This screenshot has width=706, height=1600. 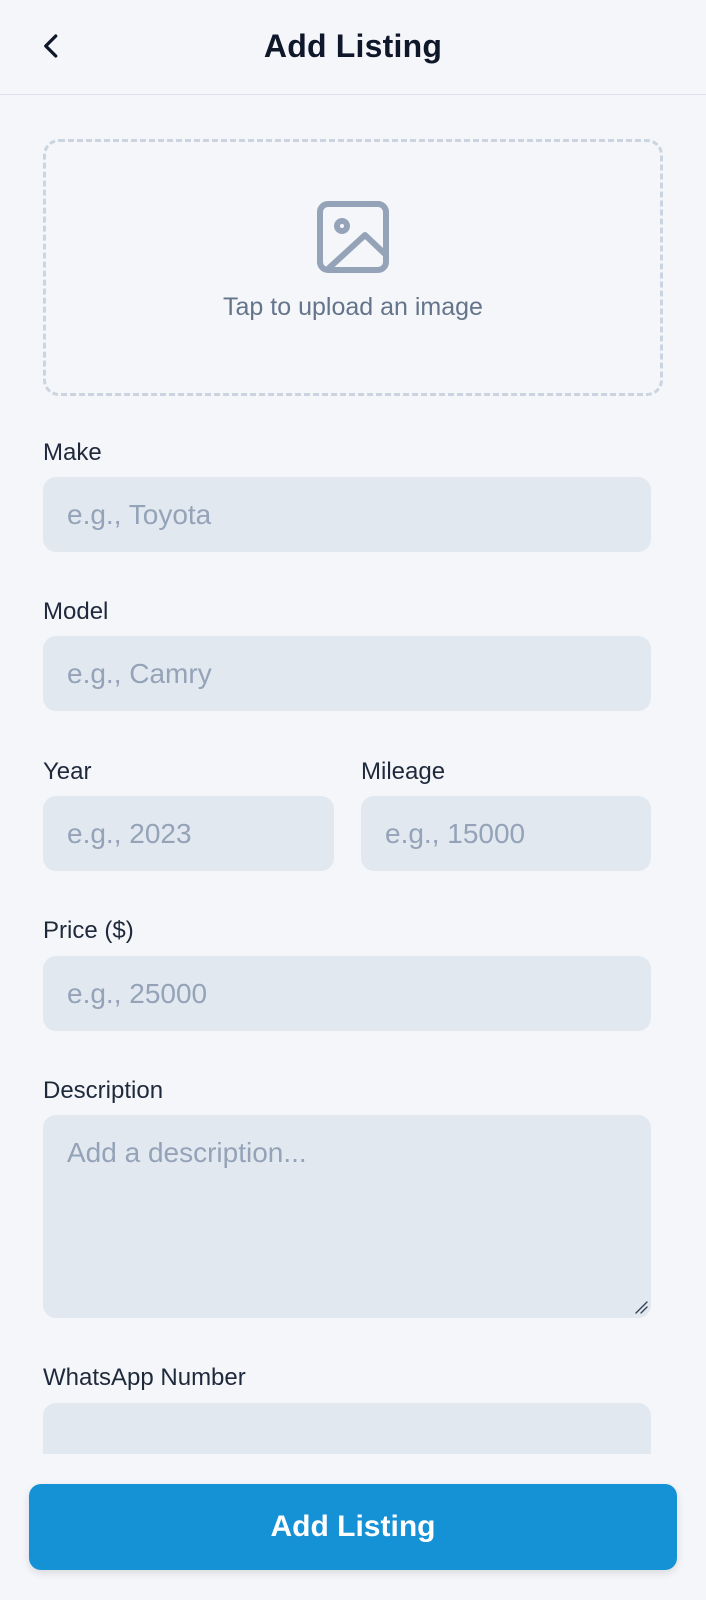 I want to click on resize-handle-icon, so click(x=641, y=1307).